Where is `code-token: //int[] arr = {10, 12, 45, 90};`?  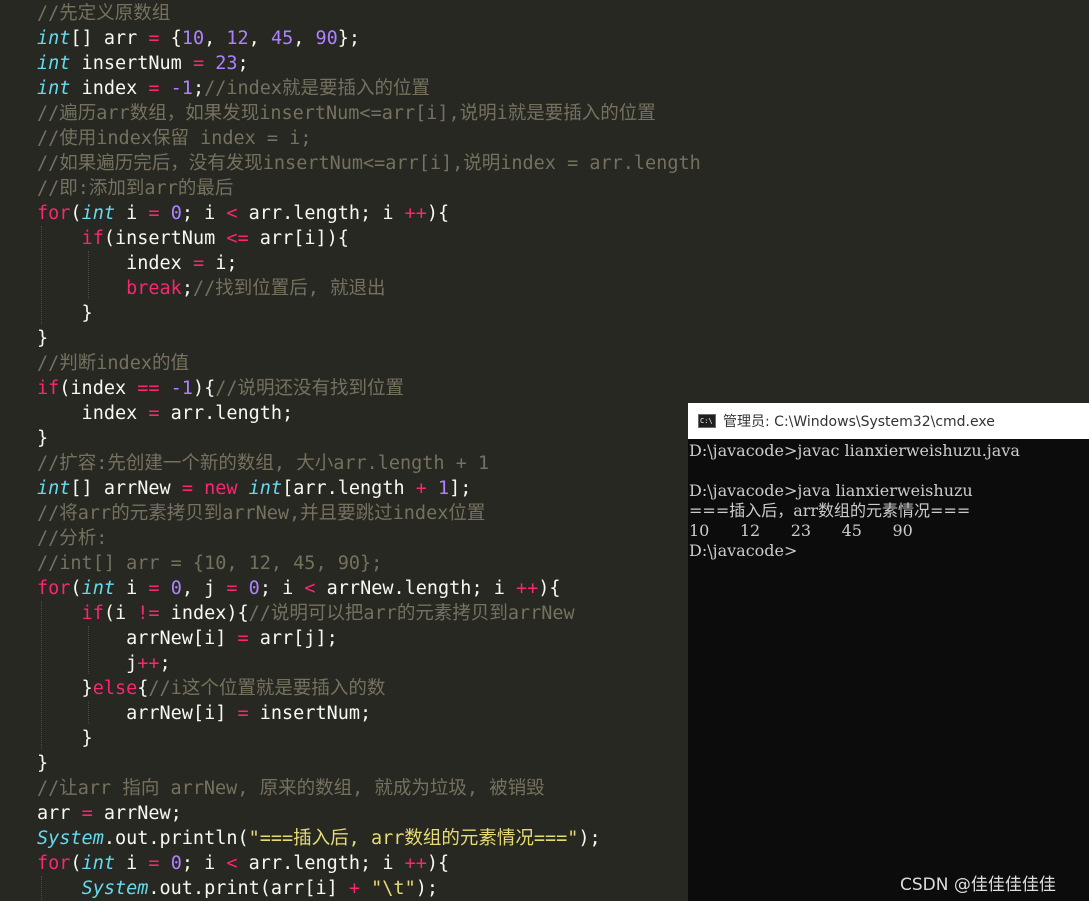
code-token: //int[] arr = {10, 12, 45, 90}; is located at coordinates (210, 563).